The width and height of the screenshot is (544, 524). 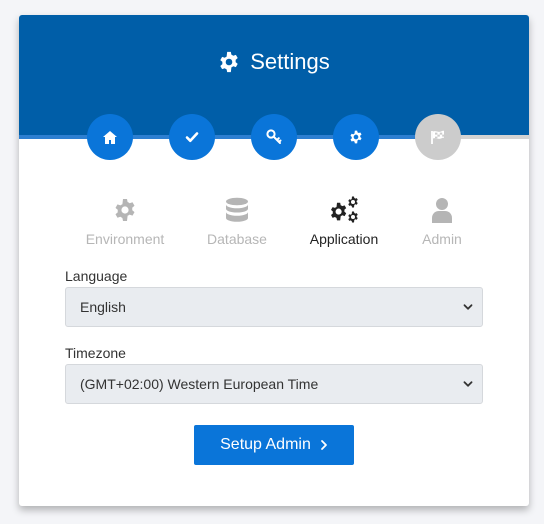 What do you see at coordinates (237, 209) in the screenshot?
I see `database-icon` at bounding box center [237, 209].